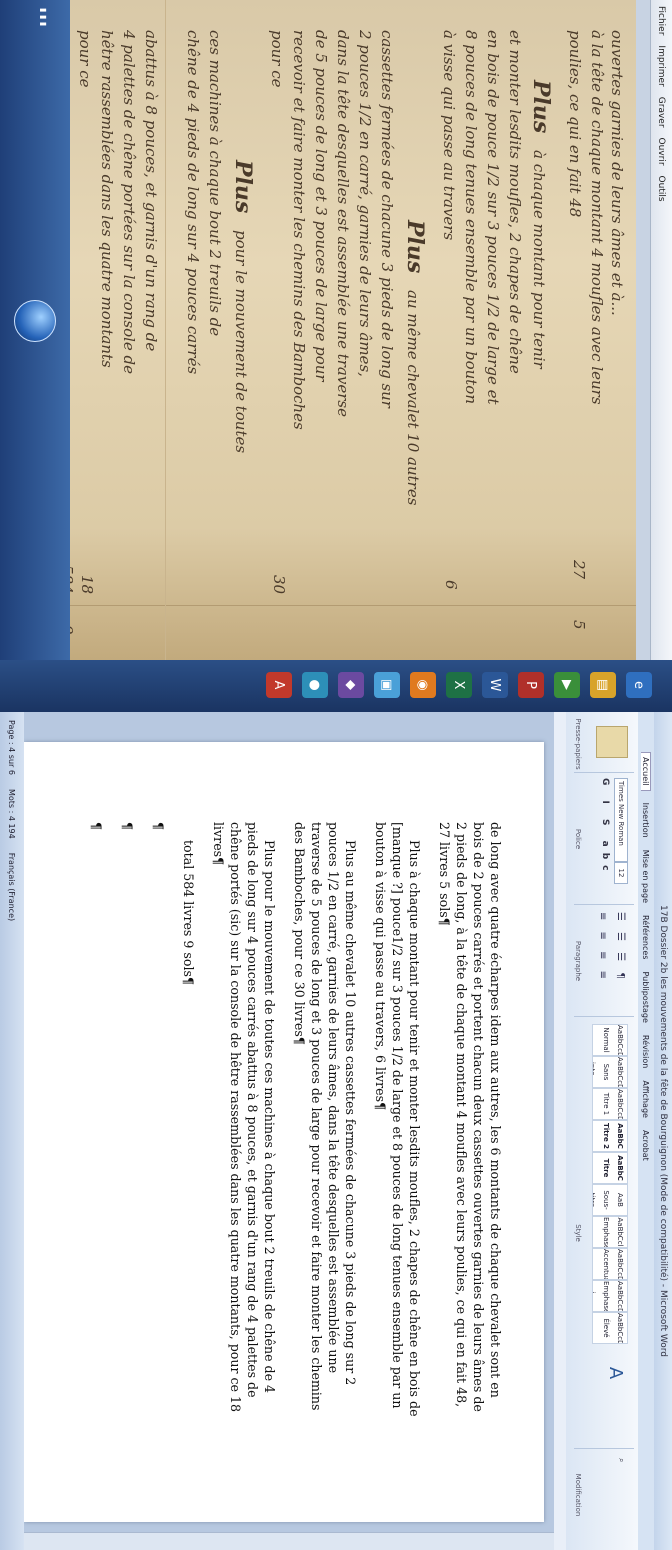 This screenshot has height=1550, width=672. What do you see at coordinates (662, 189) in the screenshot?
I see `viewer-menu-tools: Outils` at bounding box center [662, 189].